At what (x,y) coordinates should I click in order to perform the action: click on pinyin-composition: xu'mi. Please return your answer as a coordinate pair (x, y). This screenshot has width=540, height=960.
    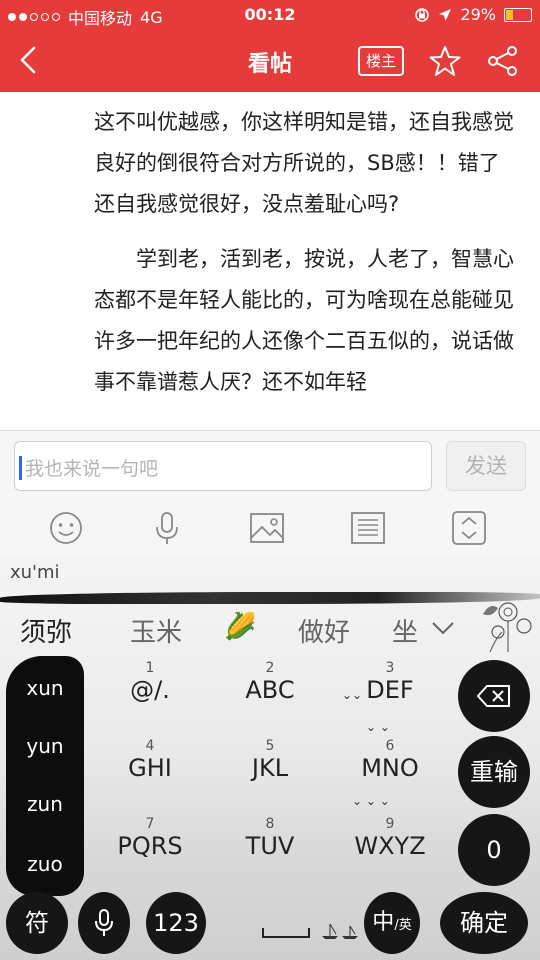
    Looking at the image, I should click on (35, 572).